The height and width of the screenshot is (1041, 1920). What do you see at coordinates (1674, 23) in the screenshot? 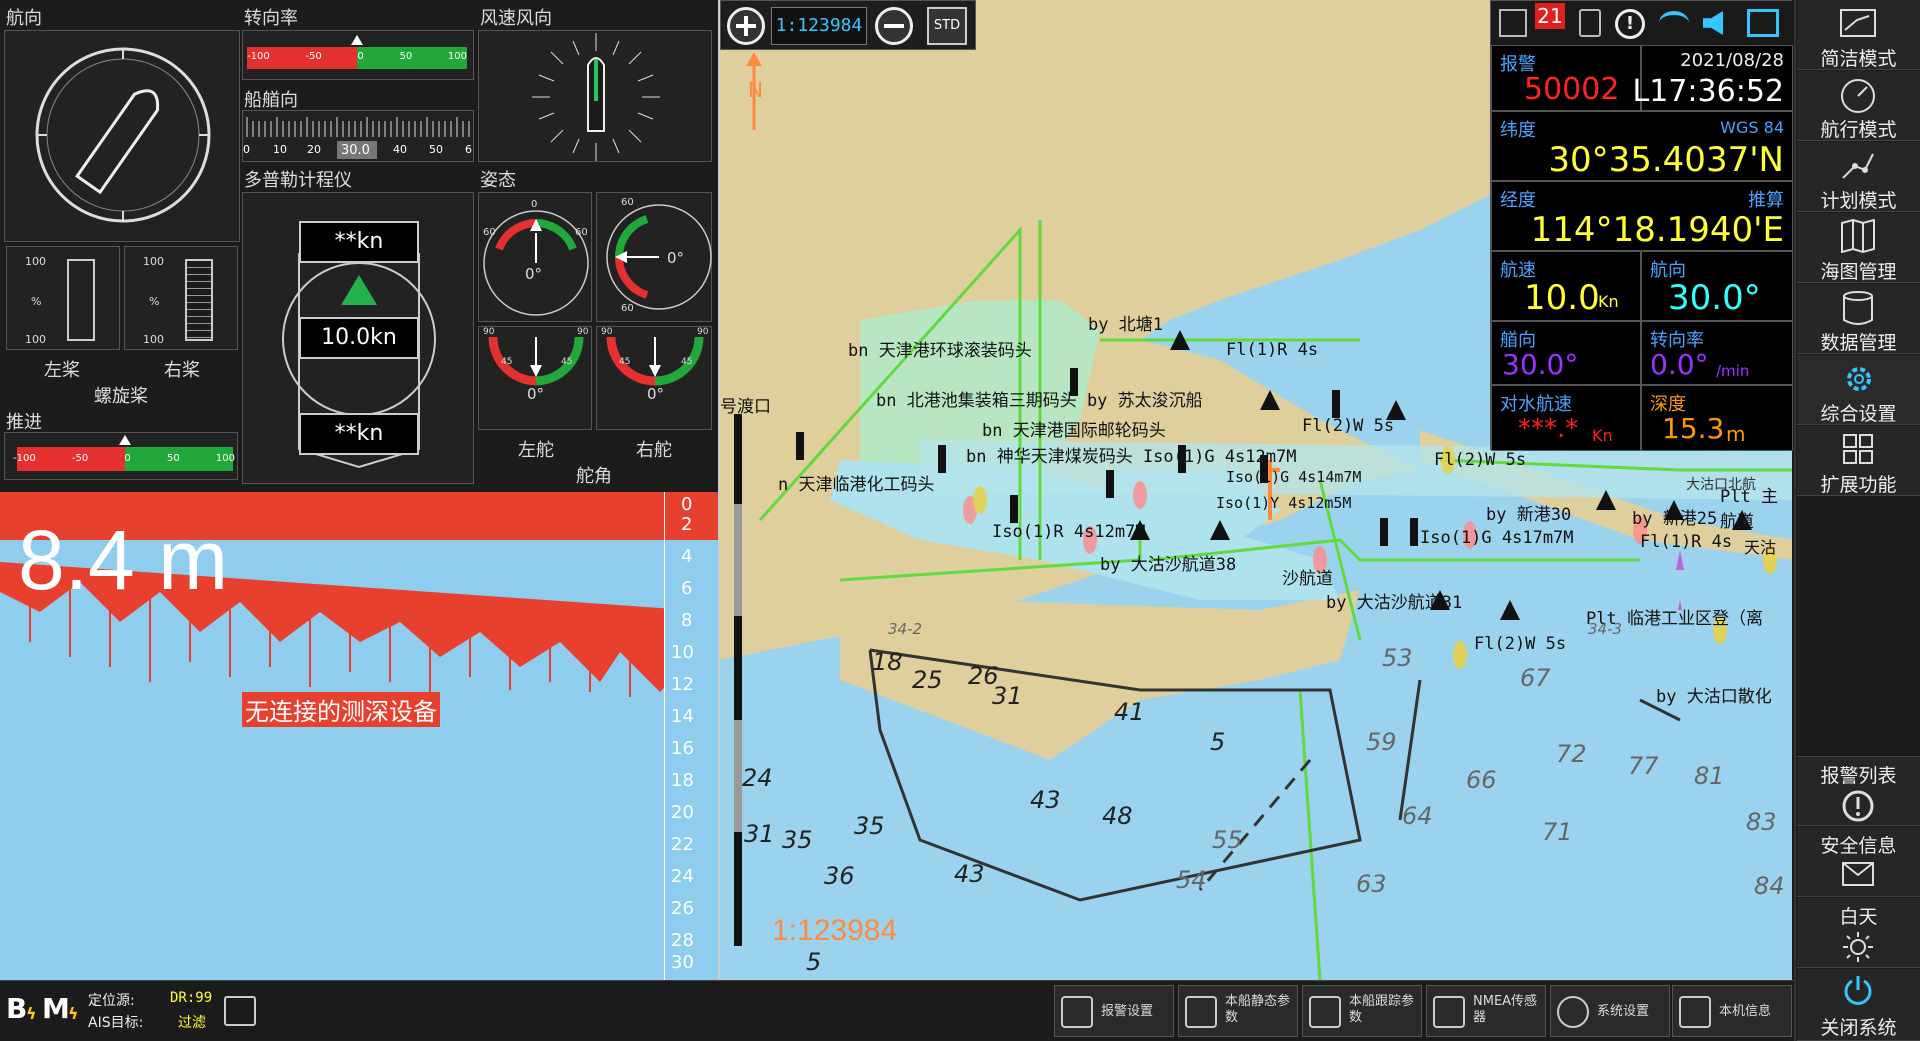
I see `wifi-icon` at bounding box center [1674, 23].